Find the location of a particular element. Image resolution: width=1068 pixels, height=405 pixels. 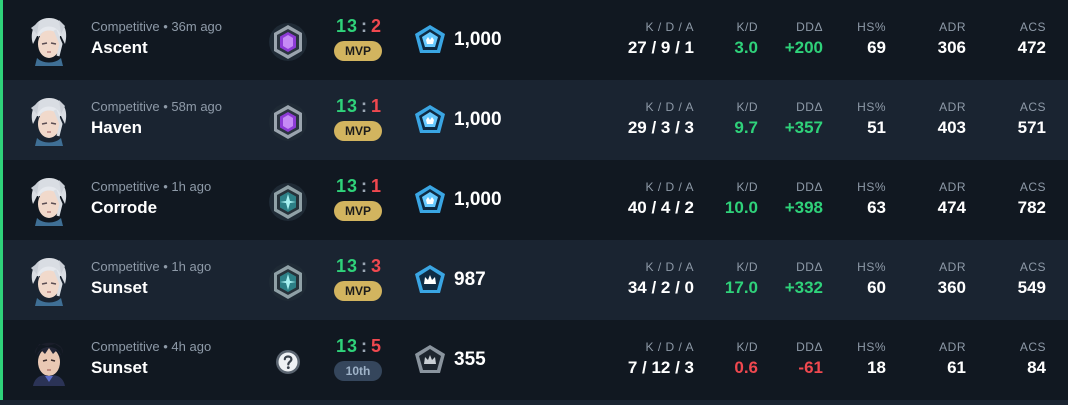

stat-dd-value: -61 is located at coordinates (810, 367).